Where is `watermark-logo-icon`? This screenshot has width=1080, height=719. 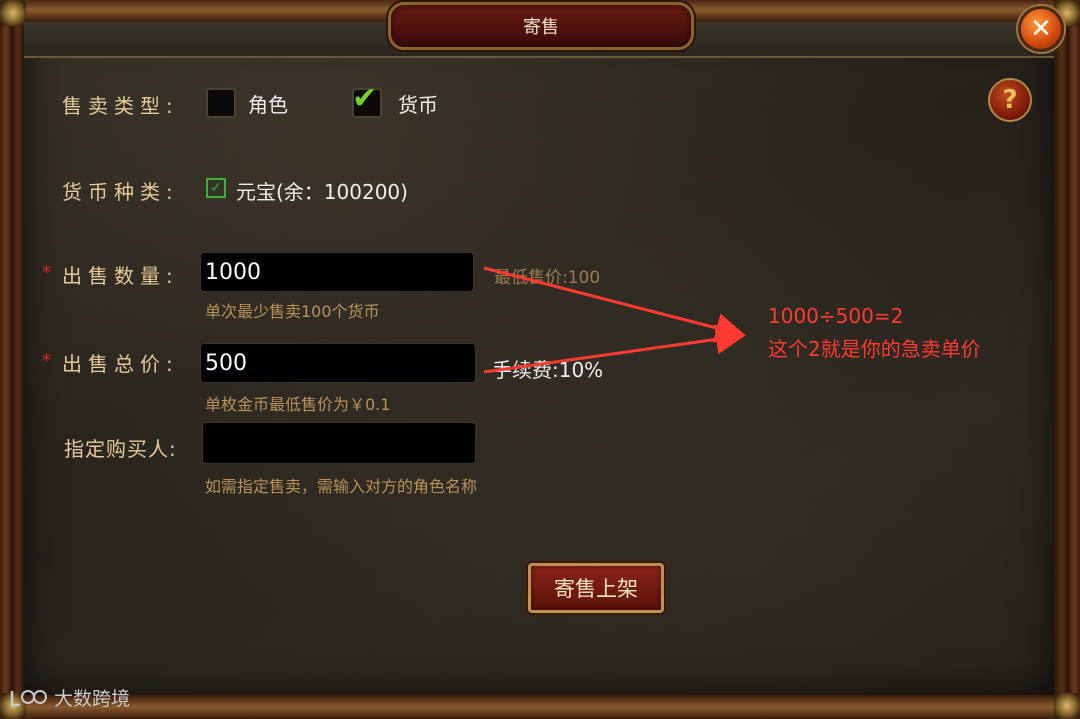 watermark-logo-icon is located at coordinates (28, 697).